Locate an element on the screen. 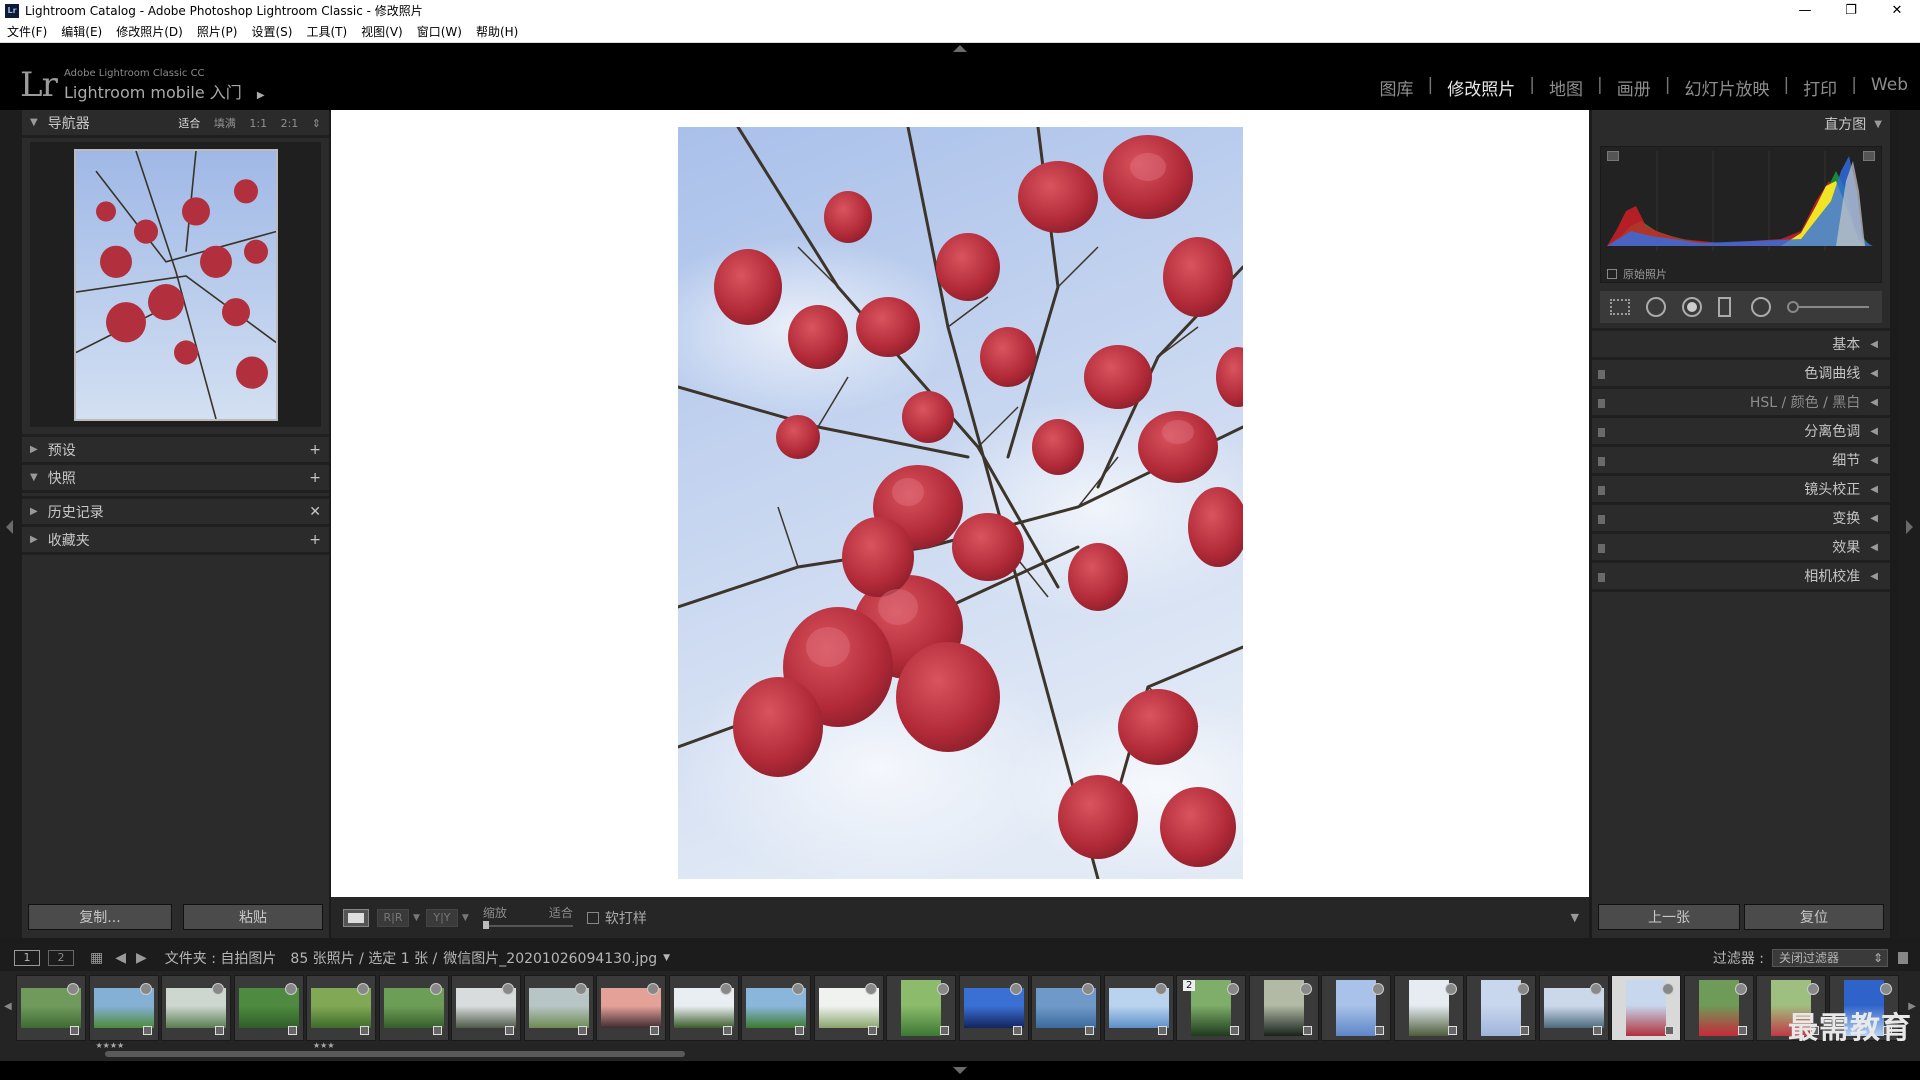 The height and width of the screenshot is (1080, 1920). highlight-clipping-icon is located at coordinates (1869, 156).